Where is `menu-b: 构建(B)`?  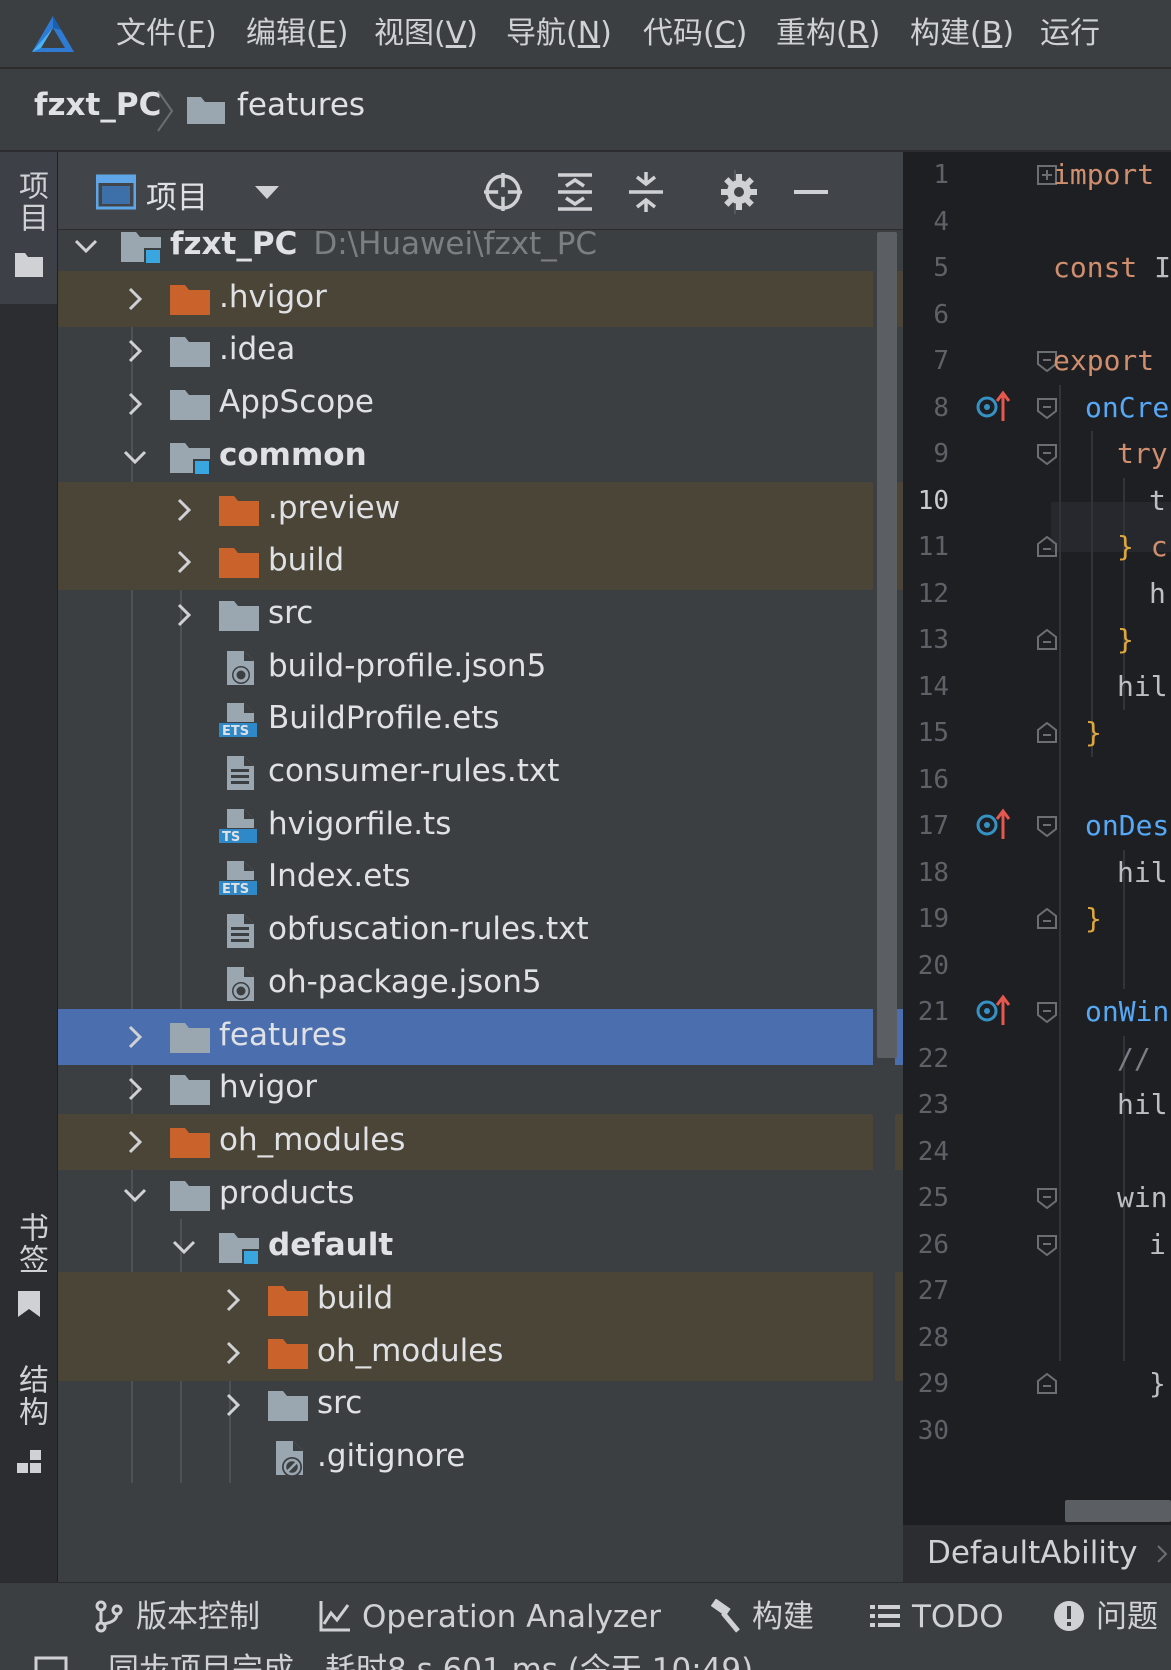
menu-b: 构建(B) is located at coordinates (962, 34).